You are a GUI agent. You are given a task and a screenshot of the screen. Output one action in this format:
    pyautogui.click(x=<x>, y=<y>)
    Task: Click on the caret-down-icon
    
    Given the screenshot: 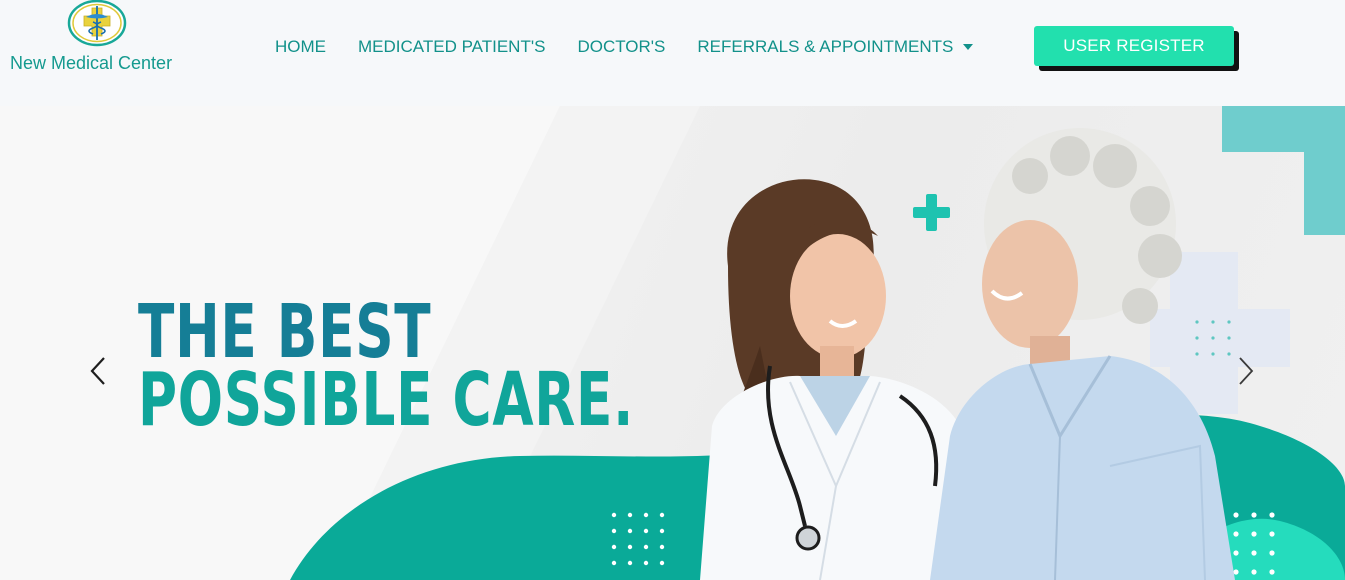 What is the action you would take?
    pyautogui.click(x=968, y=47)
    